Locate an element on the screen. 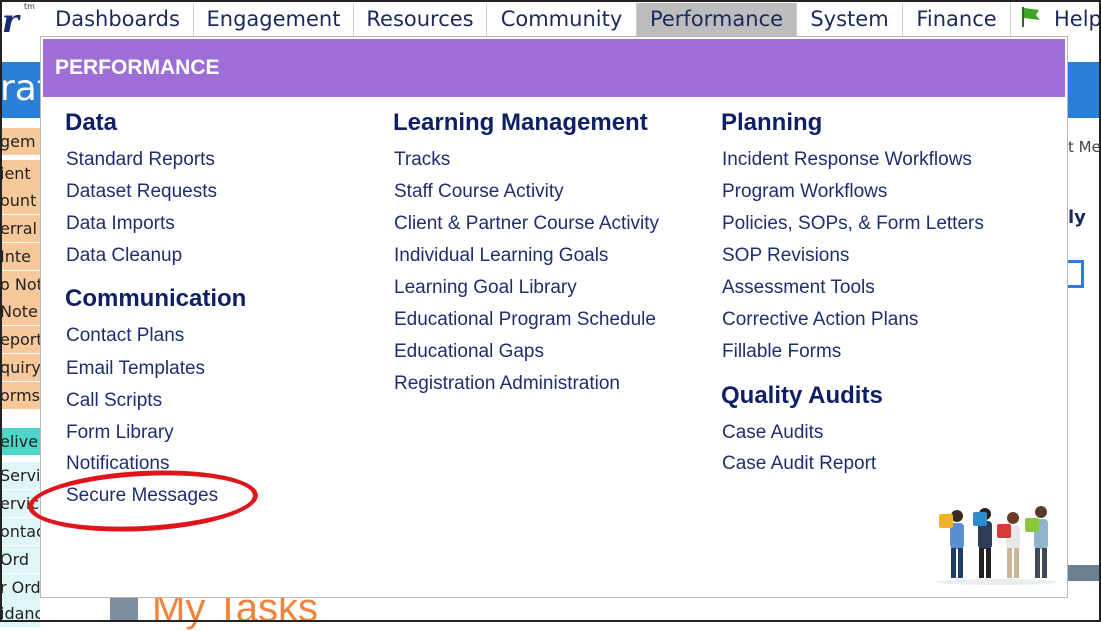 This screenshot has width=1101, height=631. link-standard-reports: Standard Reports is located at coordinates (140, 160).